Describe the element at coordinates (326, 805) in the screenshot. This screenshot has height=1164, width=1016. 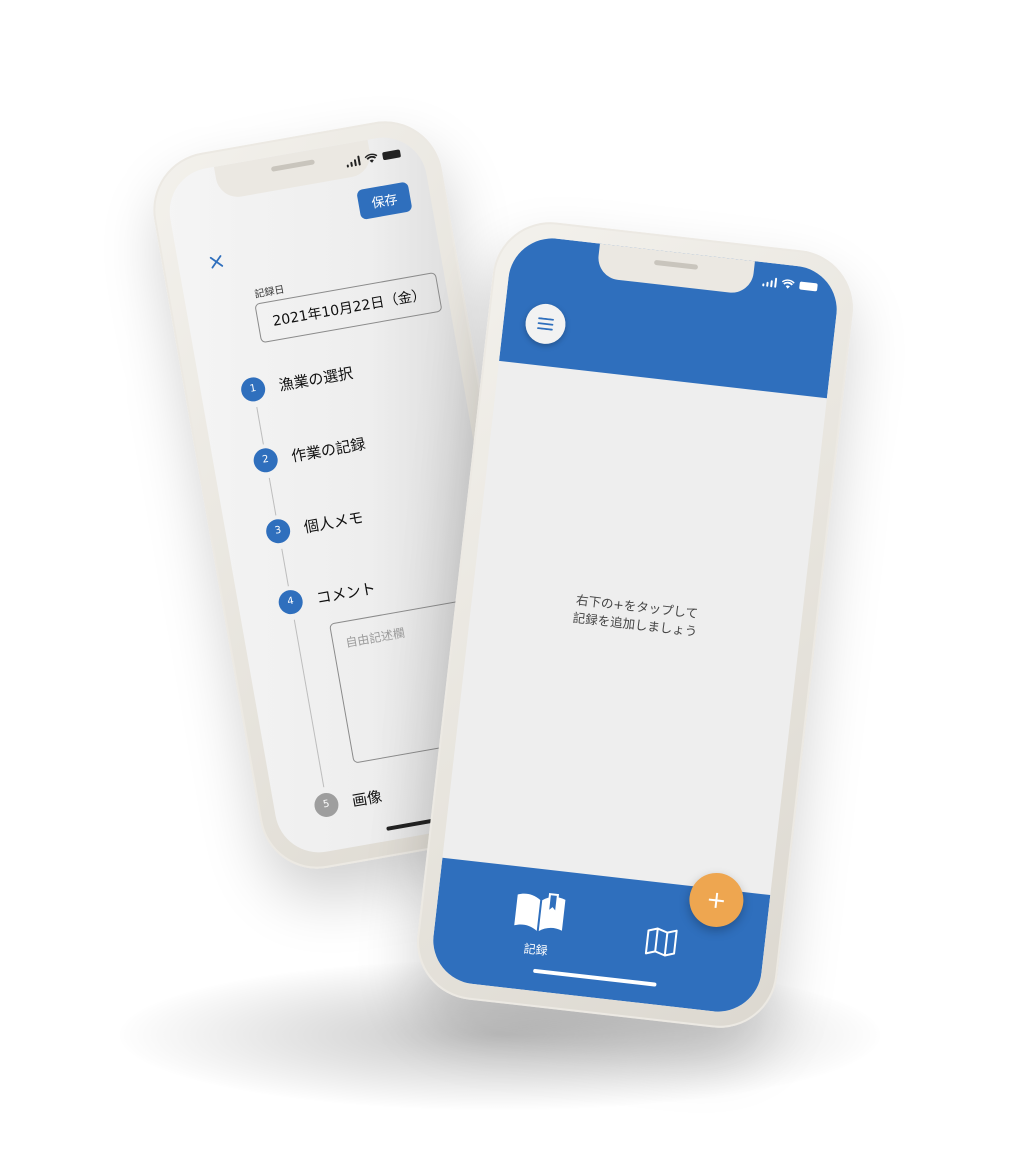
I see `step-number: 5` at that location.